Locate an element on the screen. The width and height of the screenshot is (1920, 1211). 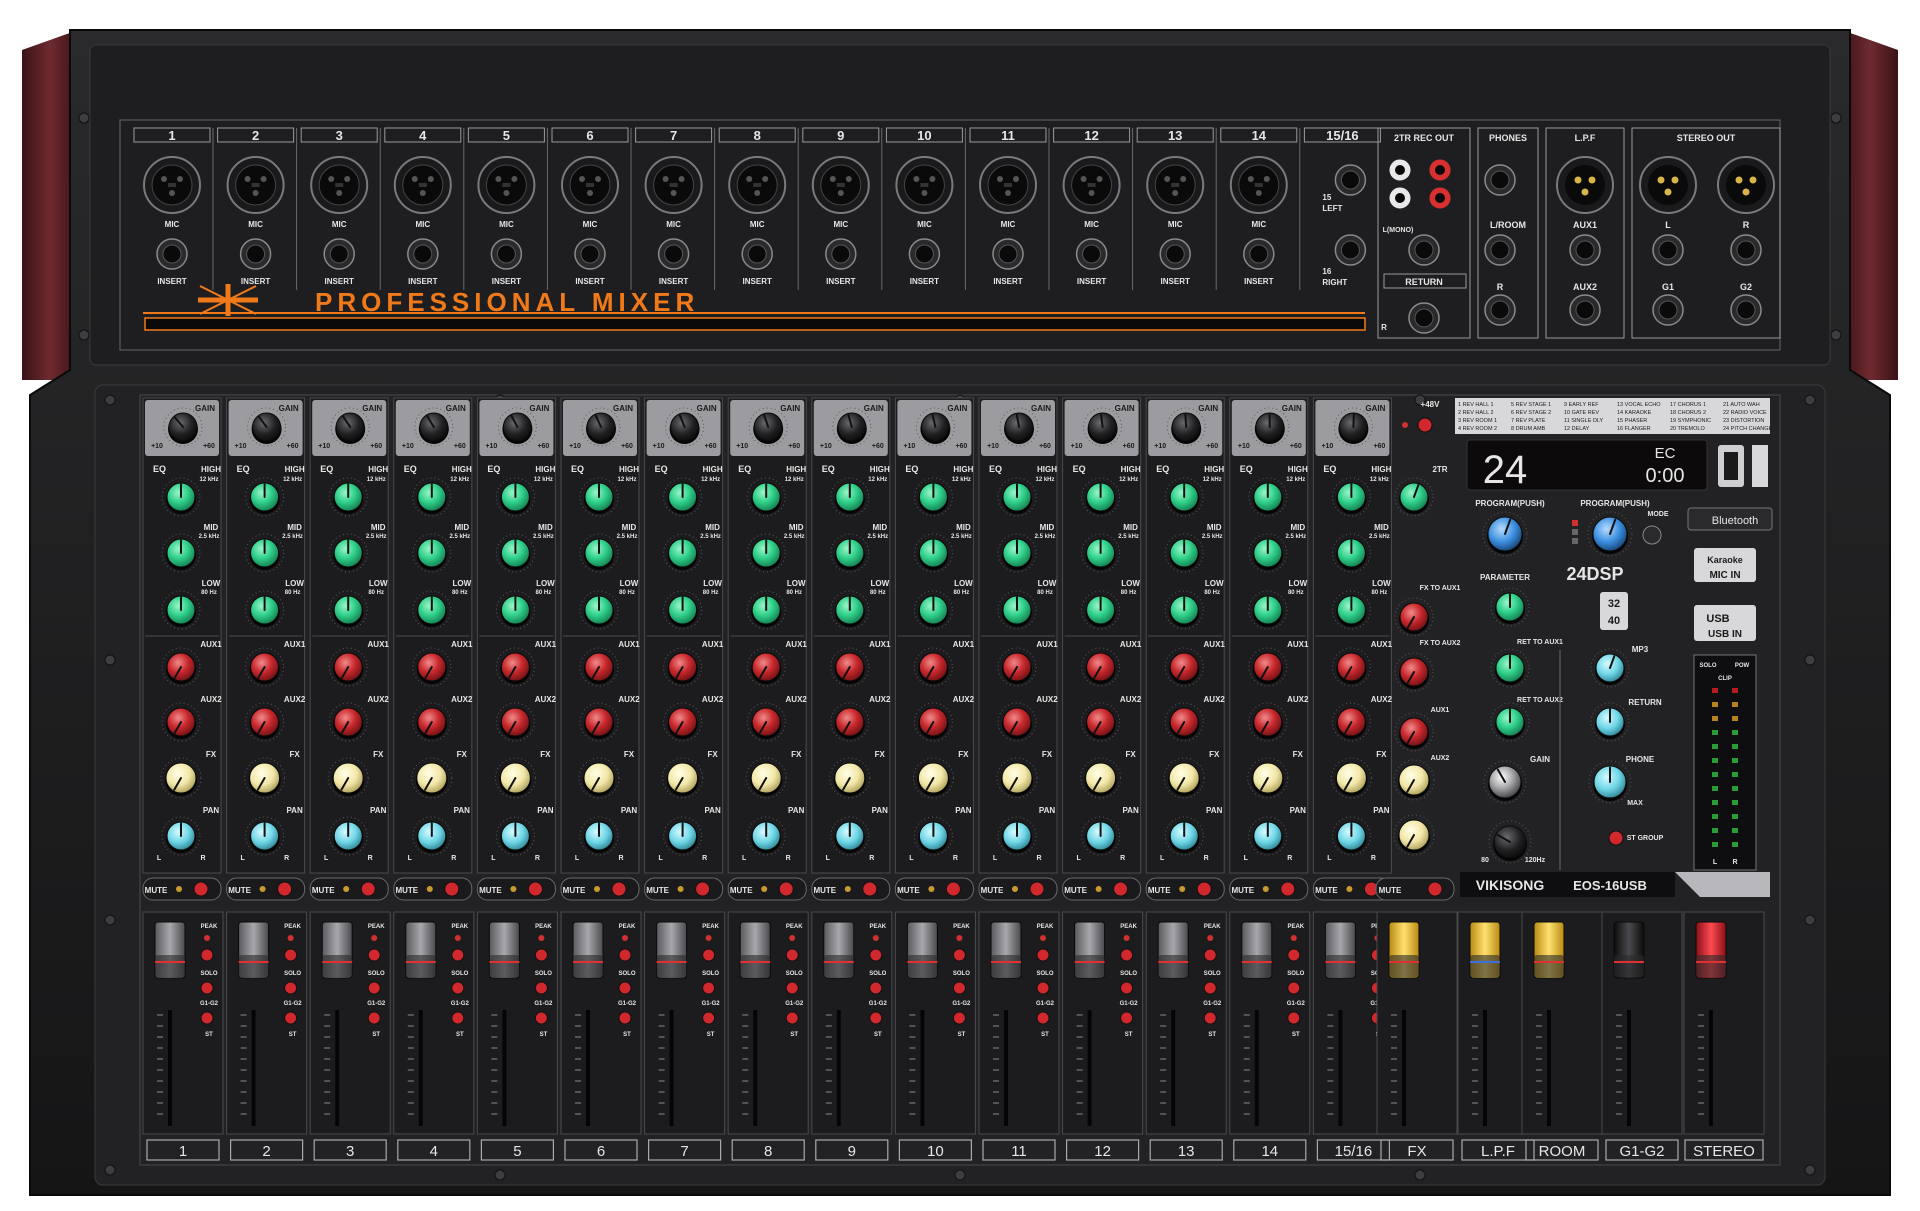
rec-out-right-rca is located at coordinates (1440, 170).